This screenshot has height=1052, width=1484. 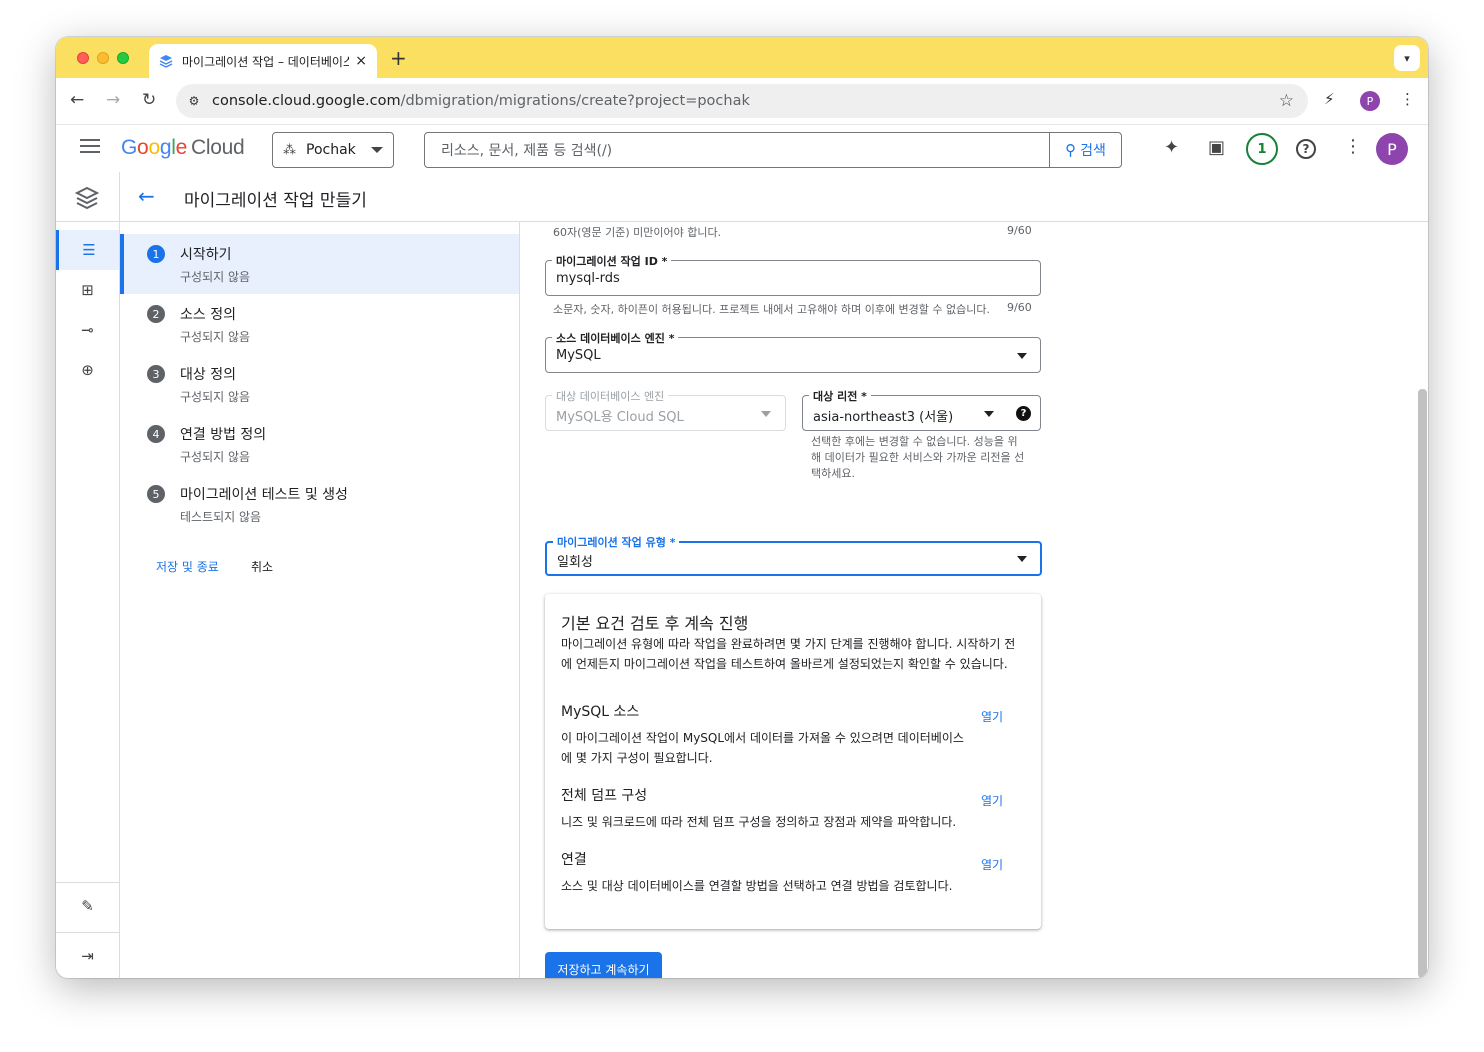 What do you see at coordinates (742, 197) in the screenshot?
I see `page-title-bar: ← 마이그레이션 작업 만들기` at bounding box center [742, 197].